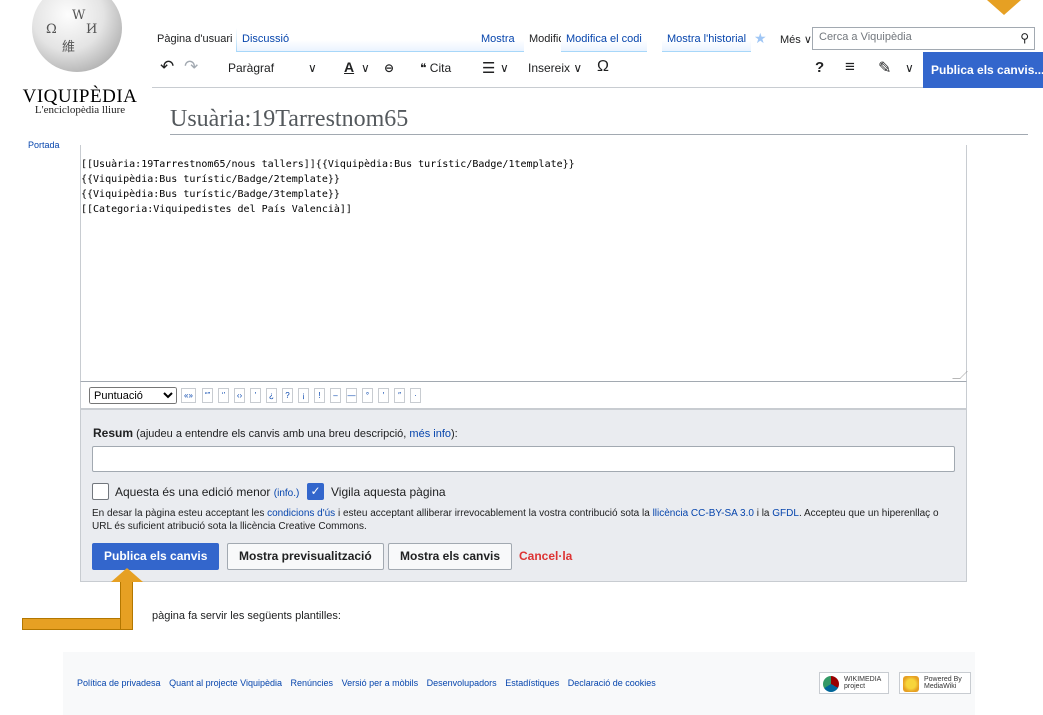 The height and width of the screenshot is (715, 1043). I want to click on char-button: ″, so click(399, 395).